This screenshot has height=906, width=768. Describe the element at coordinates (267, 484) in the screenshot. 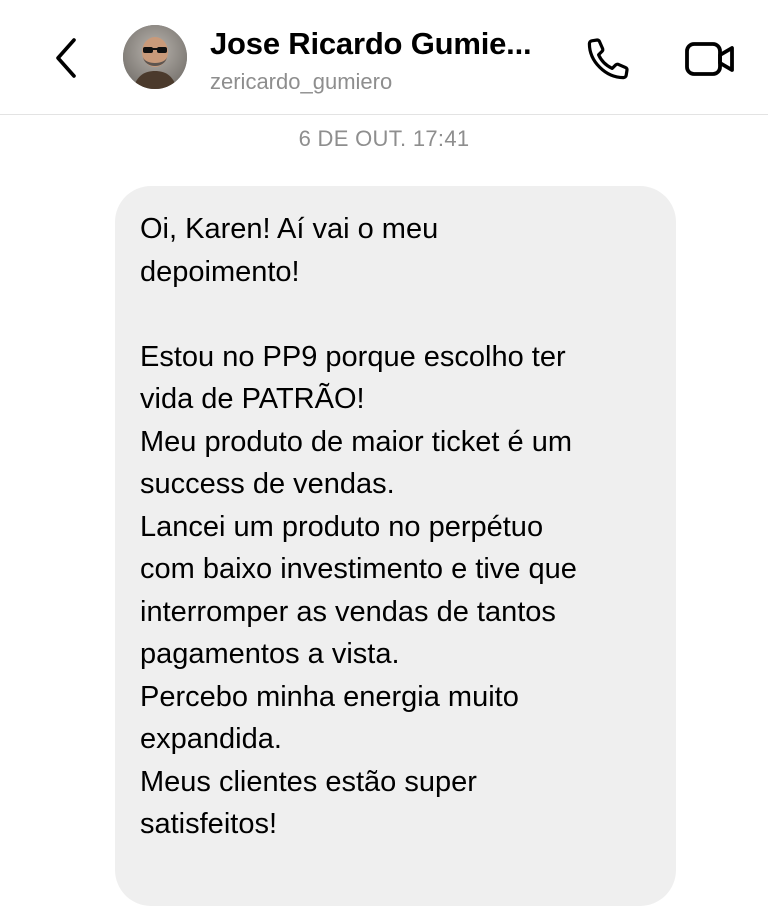

I see `message-line: success de vendas.` at that location.